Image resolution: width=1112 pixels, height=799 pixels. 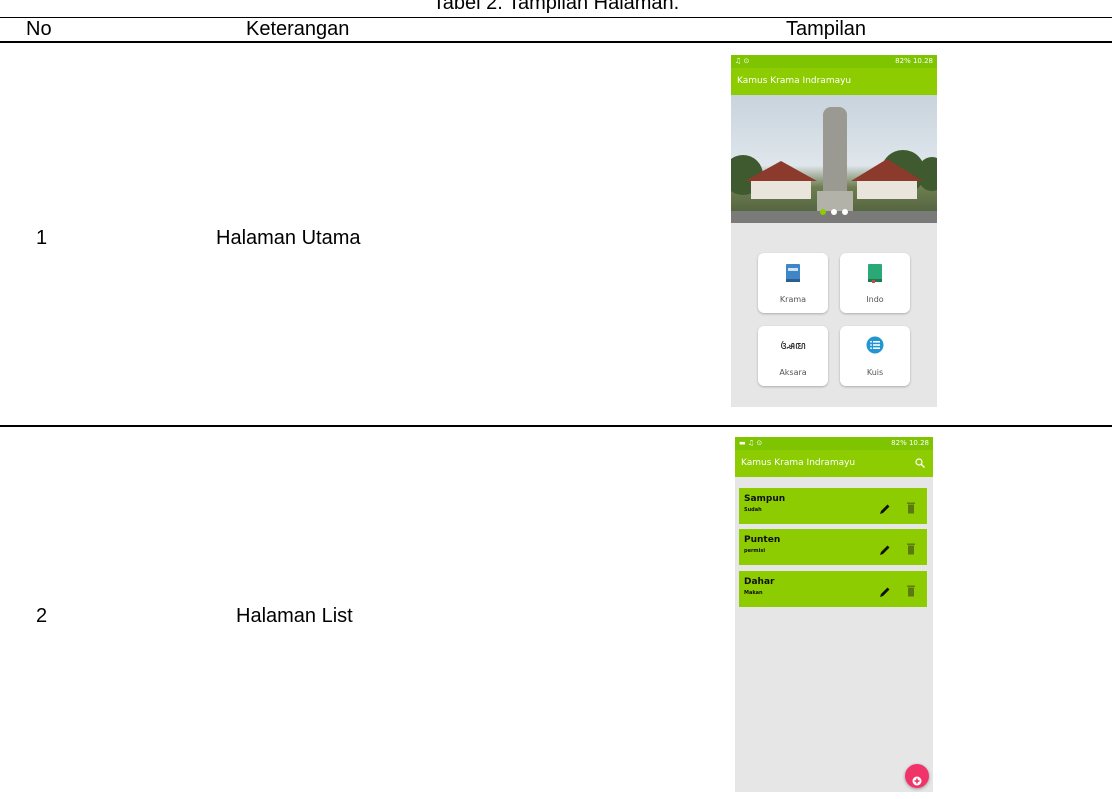 I want to click on menu-tile-kuis: Kuis, so click(x=875, y=356).